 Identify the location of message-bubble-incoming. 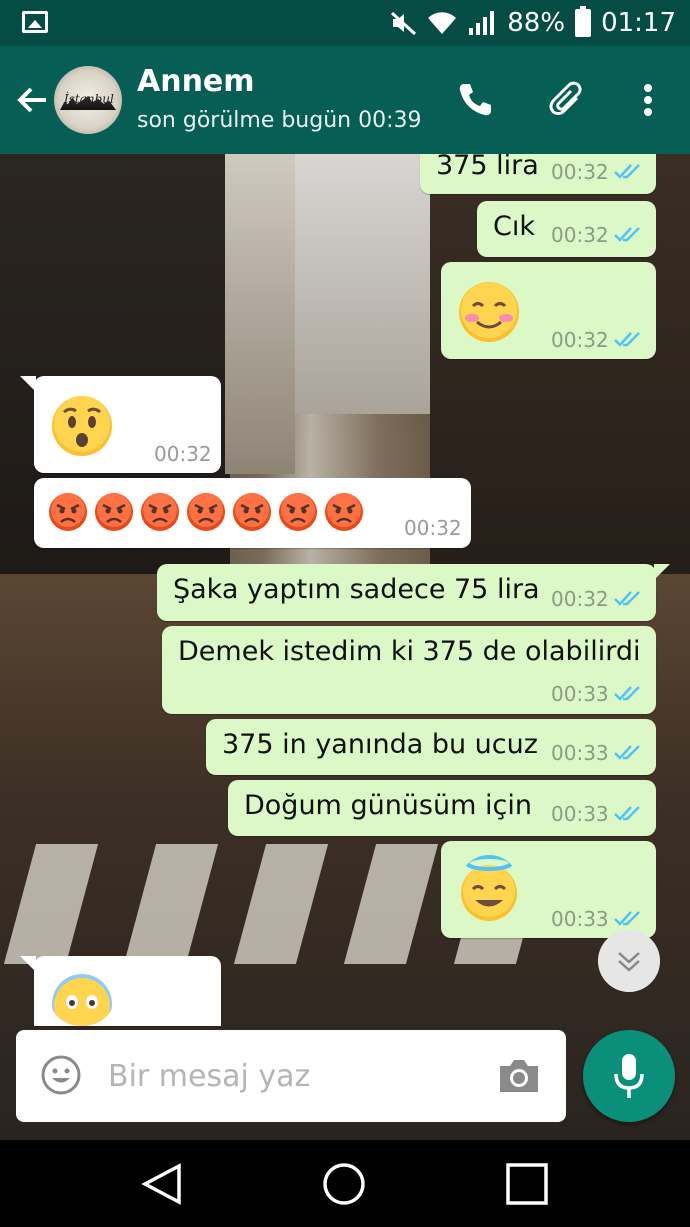
(127, 991).